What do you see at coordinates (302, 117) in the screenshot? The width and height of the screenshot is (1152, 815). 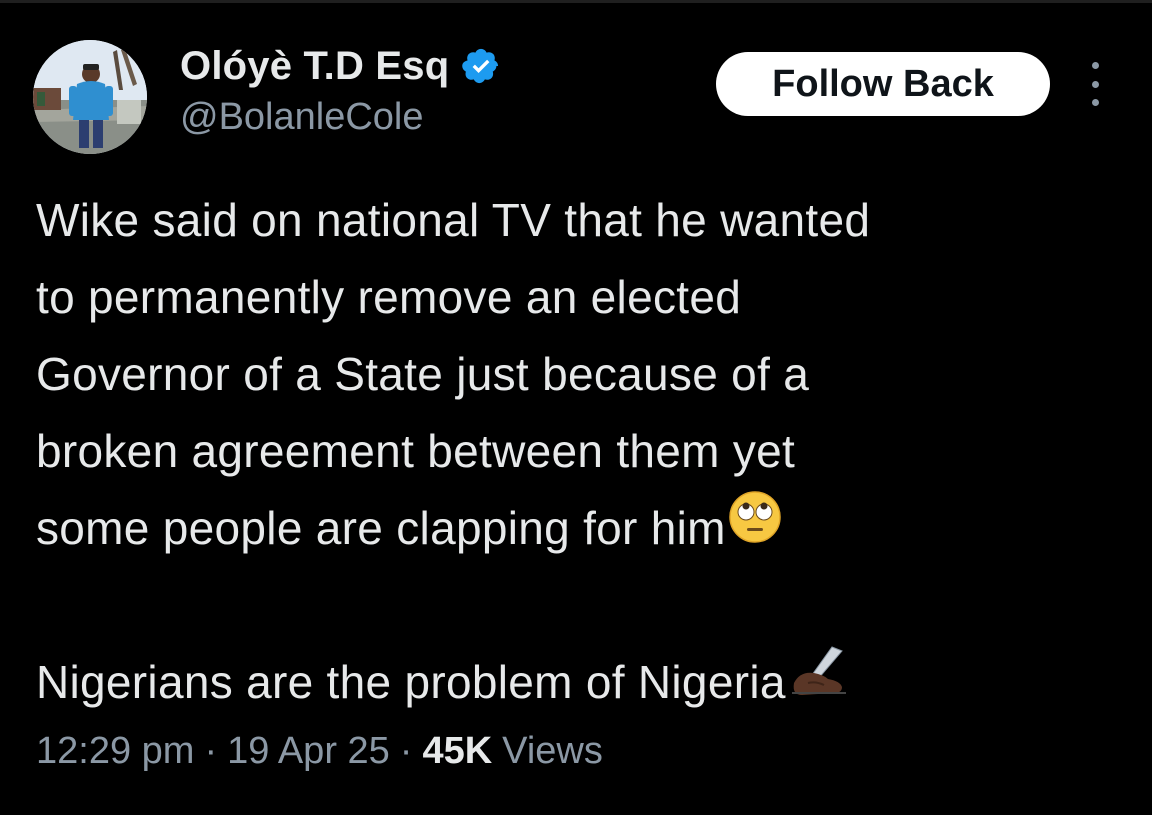 I see `author-handle: @BolanleCole` at bounding box center [302, 117].